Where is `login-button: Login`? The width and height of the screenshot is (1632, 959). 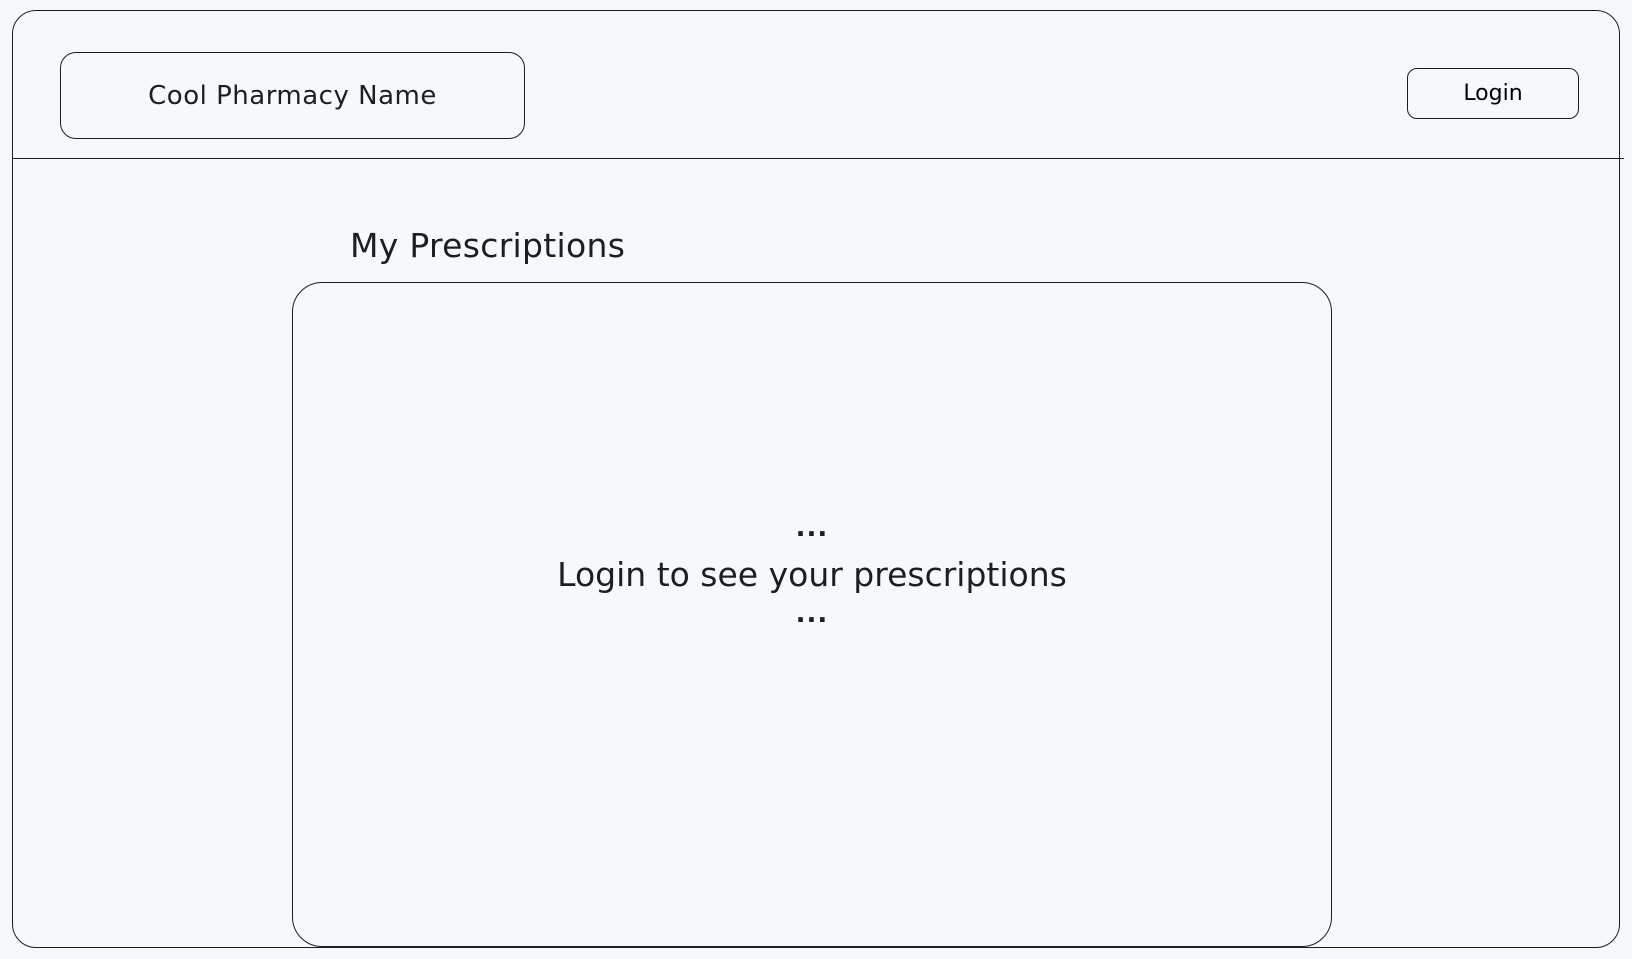
login-button: Login is located at coordinates (1493, 93).